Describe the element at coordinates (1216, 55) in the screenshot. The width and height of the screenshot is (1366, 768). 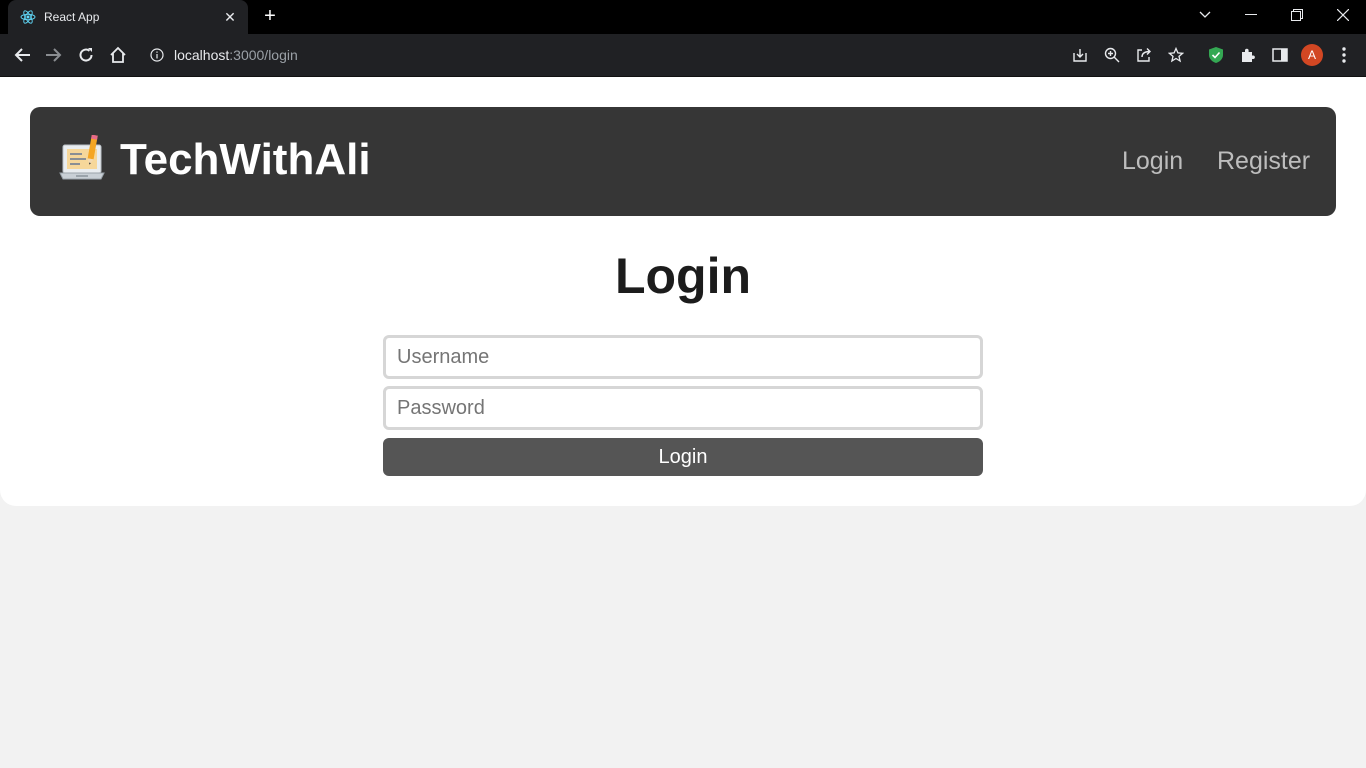
I see `shield-extension-icon` at that location.